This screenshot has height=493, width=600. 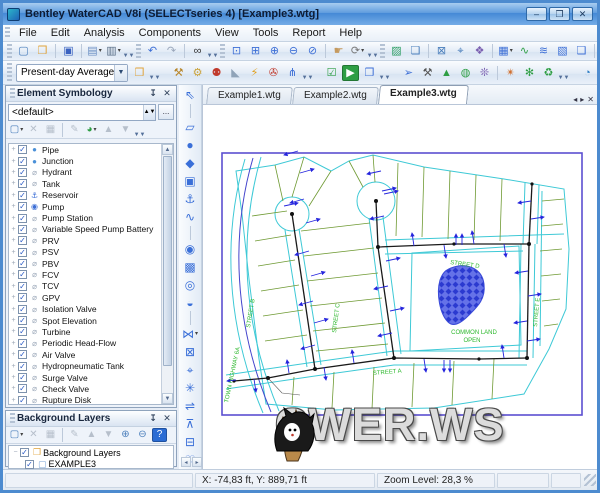 What do you see at coordinates (85, 229) in the screenshot?
I see `symbology-item-variable-speed-pump-battery: + ✓ ⌀ Variable Speed Pump Battery` at bounding box center [85, 229].